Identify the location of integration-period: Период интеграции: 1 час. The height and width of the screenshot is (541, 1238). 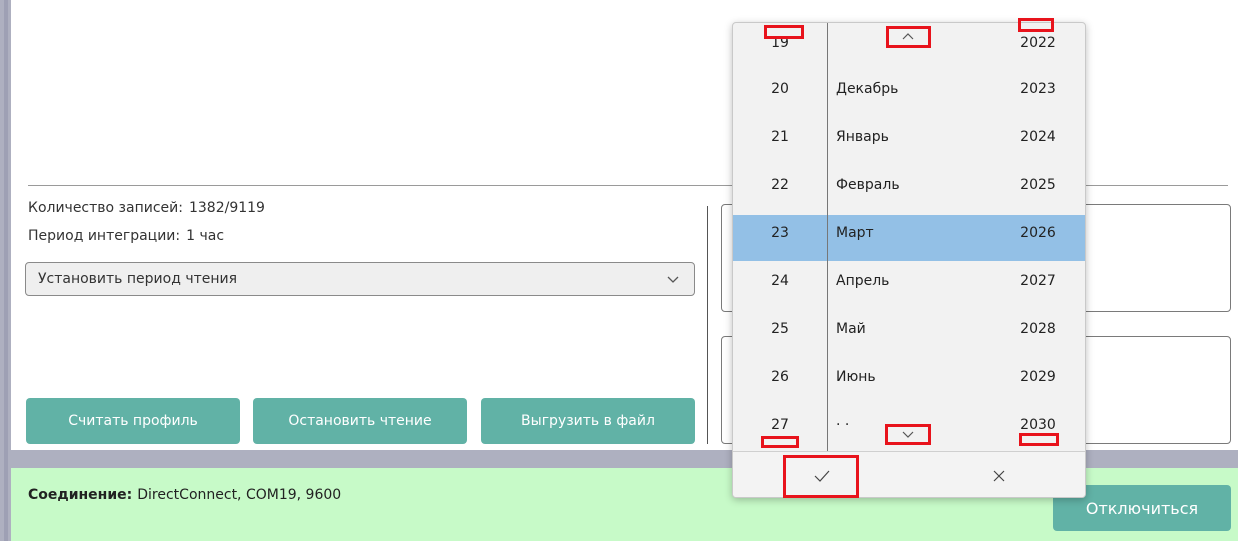
(126, 236).